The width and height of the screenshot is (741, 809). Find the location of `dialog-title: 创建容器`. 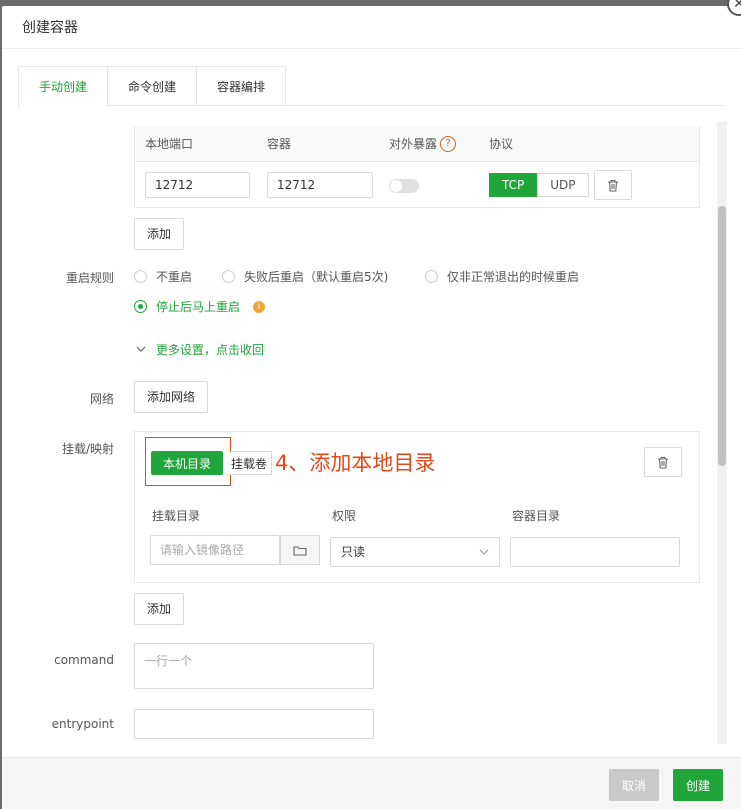

dialog-title: 创建容器 is located at coordinates (50, 28).